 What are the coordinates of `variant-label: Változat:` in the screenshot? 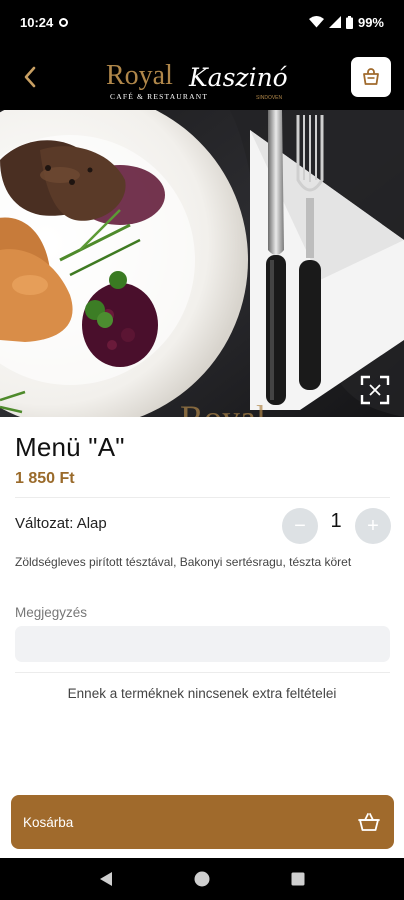 It's located at (44, 523).